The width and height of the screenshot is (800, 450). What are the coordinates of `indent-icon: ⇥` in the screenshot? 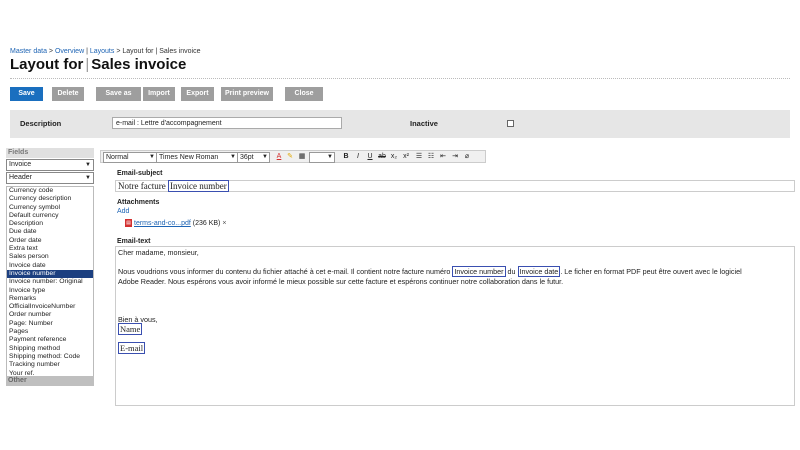 It's located at (455, 156).